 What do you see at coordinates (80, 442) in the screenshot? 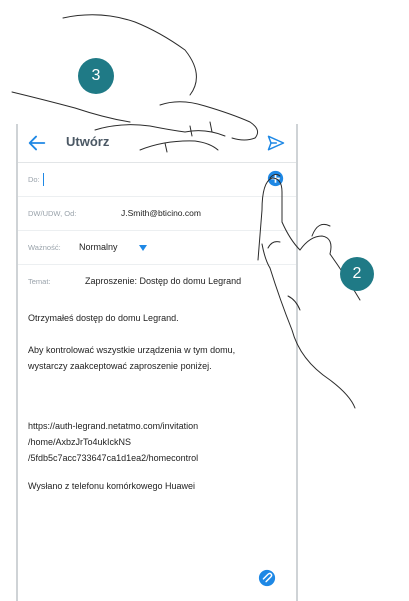
I see `link-part-2: /home/AxbzJrTo4ukIckNS` at bounding box center [80, 442].